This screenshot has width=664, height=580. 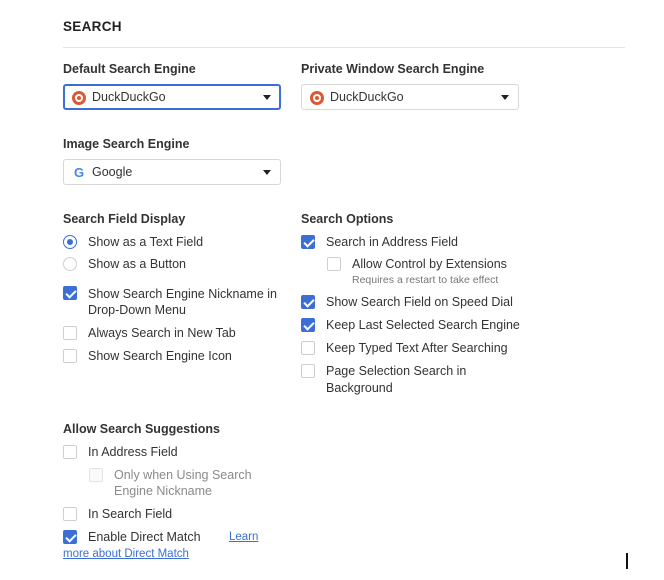 What do you see at coordinates (126, 144) in the screenshot?
I see `image-engine-label: Image Search Engine` at bounding box center [126, 144].